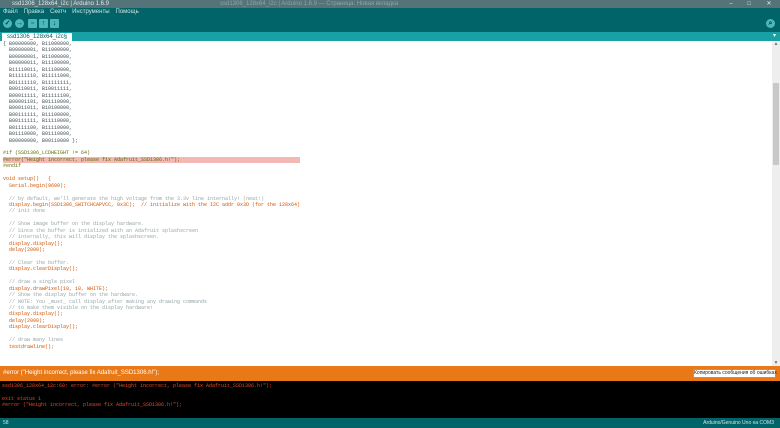  What do you see at coordinates (60, 4) in the screenshot?
I see `window-title: ssd1306_128x64_i2c | Arduino 1.6.9` at bounding box center [60, 4].